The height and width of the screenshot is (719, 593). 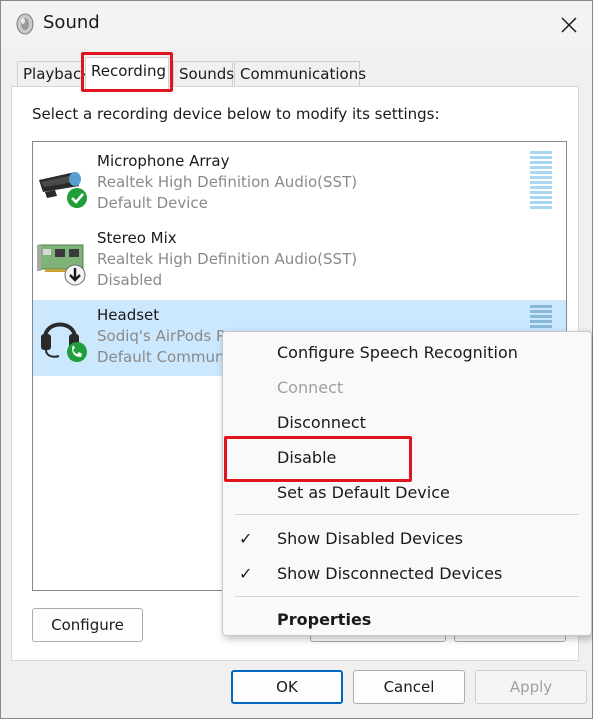 I want to click on microphone-icon, so click(x=63, y=190).